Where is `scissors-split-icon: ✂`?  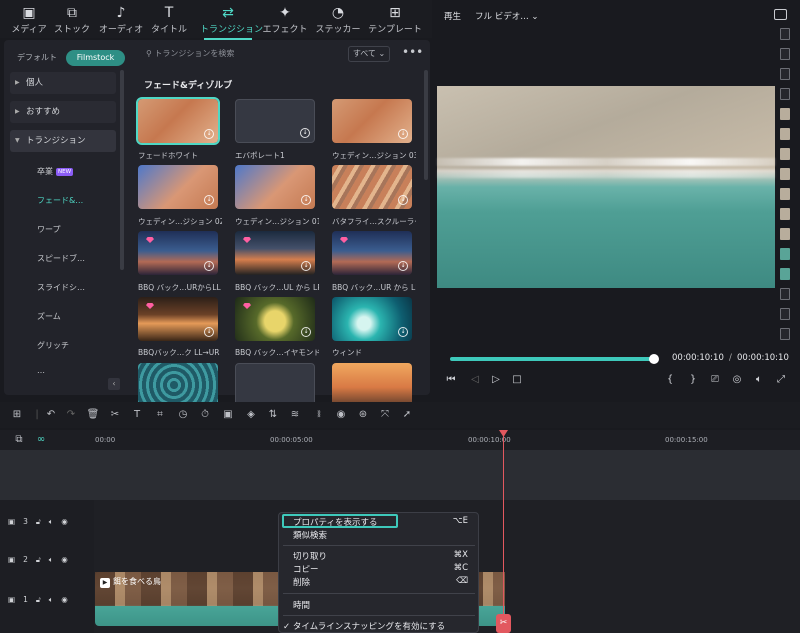 scissors-split-icon: ✂ is located at coordinates (503, 623).